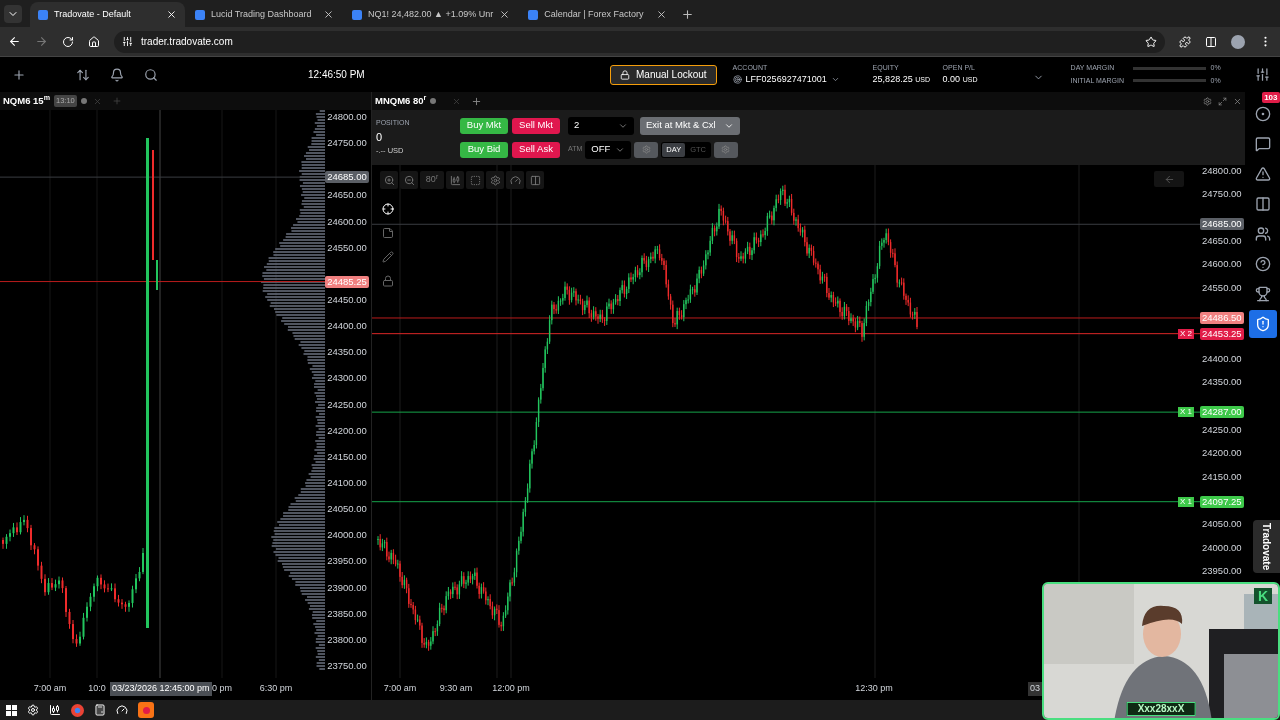  I want to click on lock-icon, so click(388, 281).